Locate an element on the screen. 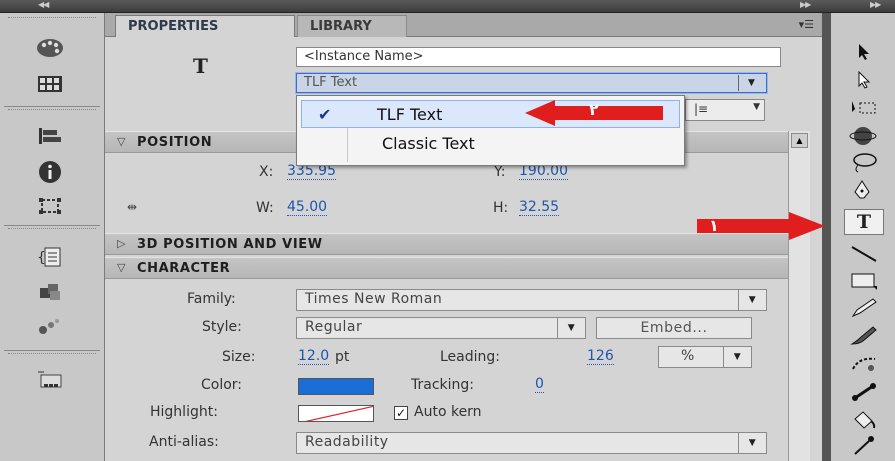  leading-label: Leading: is located at coordinates (470, 357).